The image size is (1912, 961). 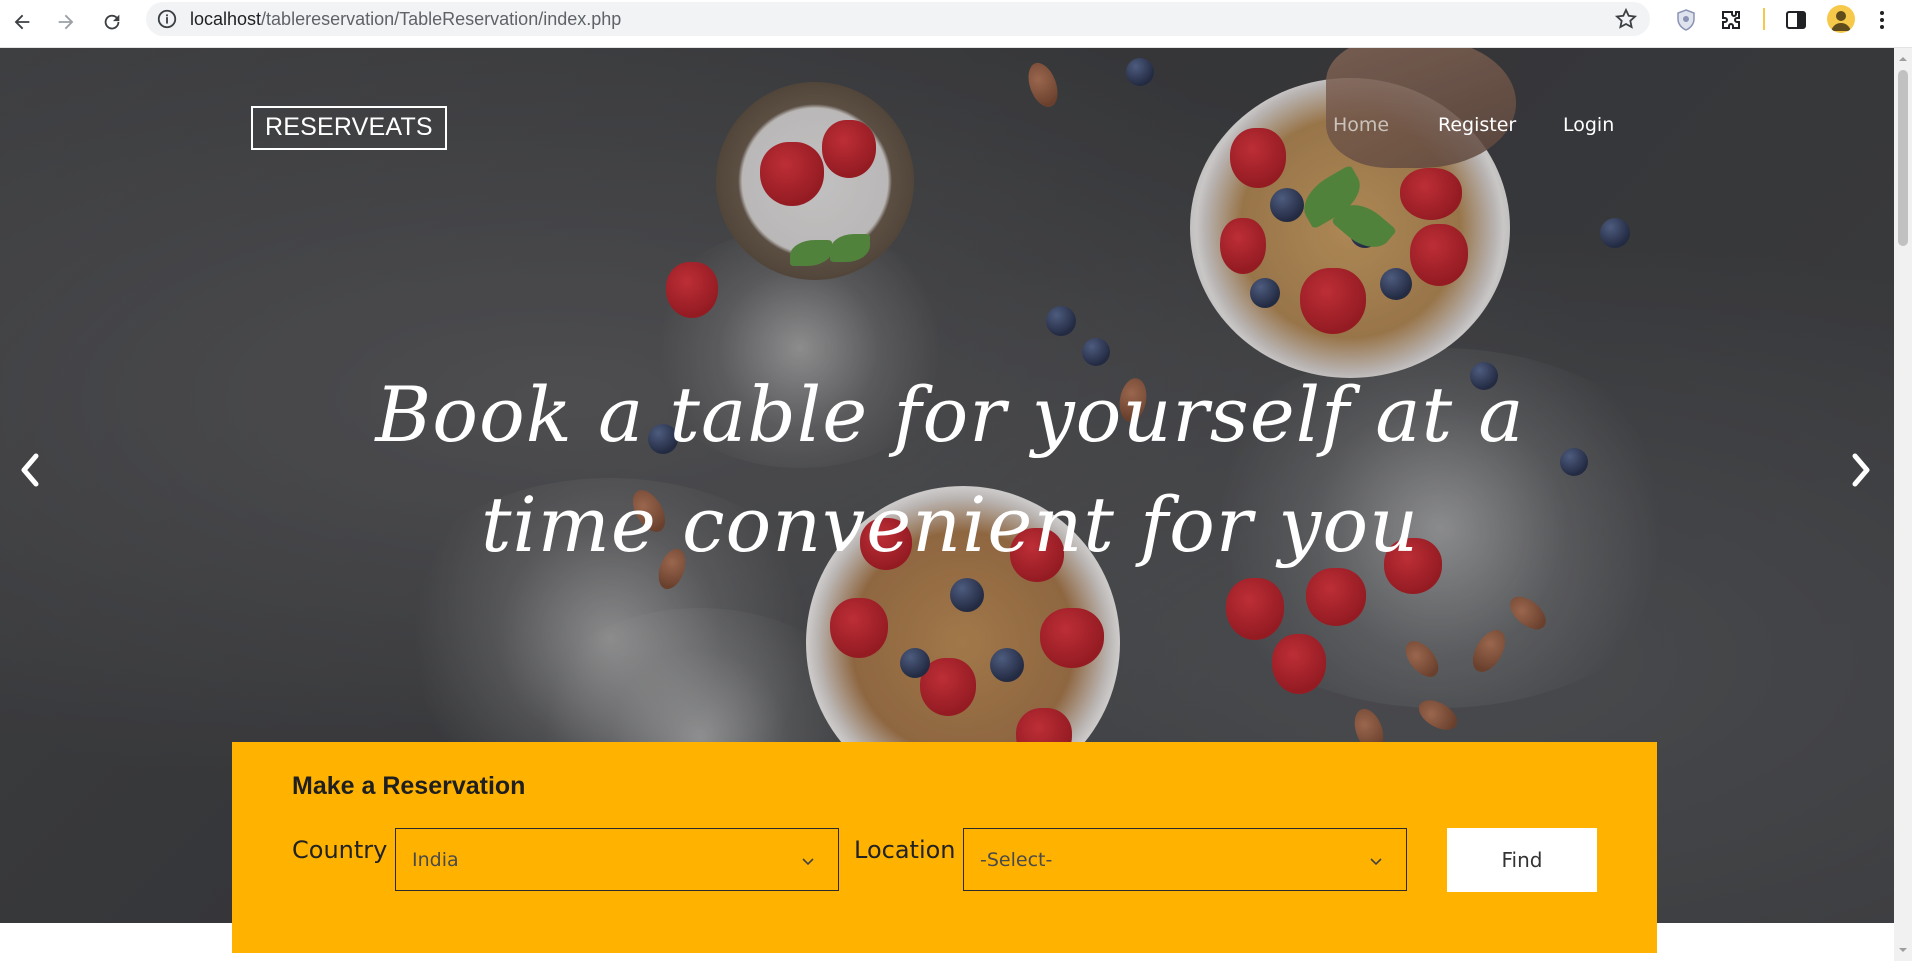 What do you see at coordinates (1588, 125) in the screenshot?
I see `nav-login: Login` at bounding box center [1588, 125].